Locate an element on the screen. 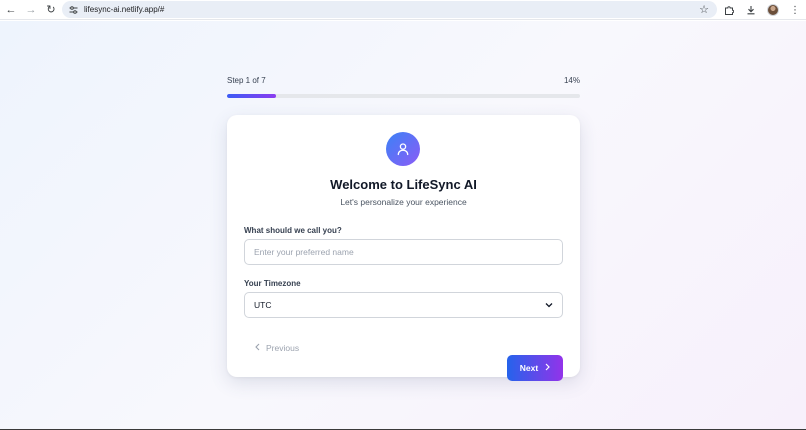  name-input is located at coordinates (403, 252).